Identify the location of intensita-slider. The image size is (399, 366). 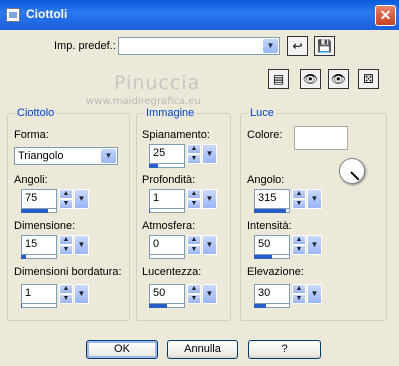
(263, 257).